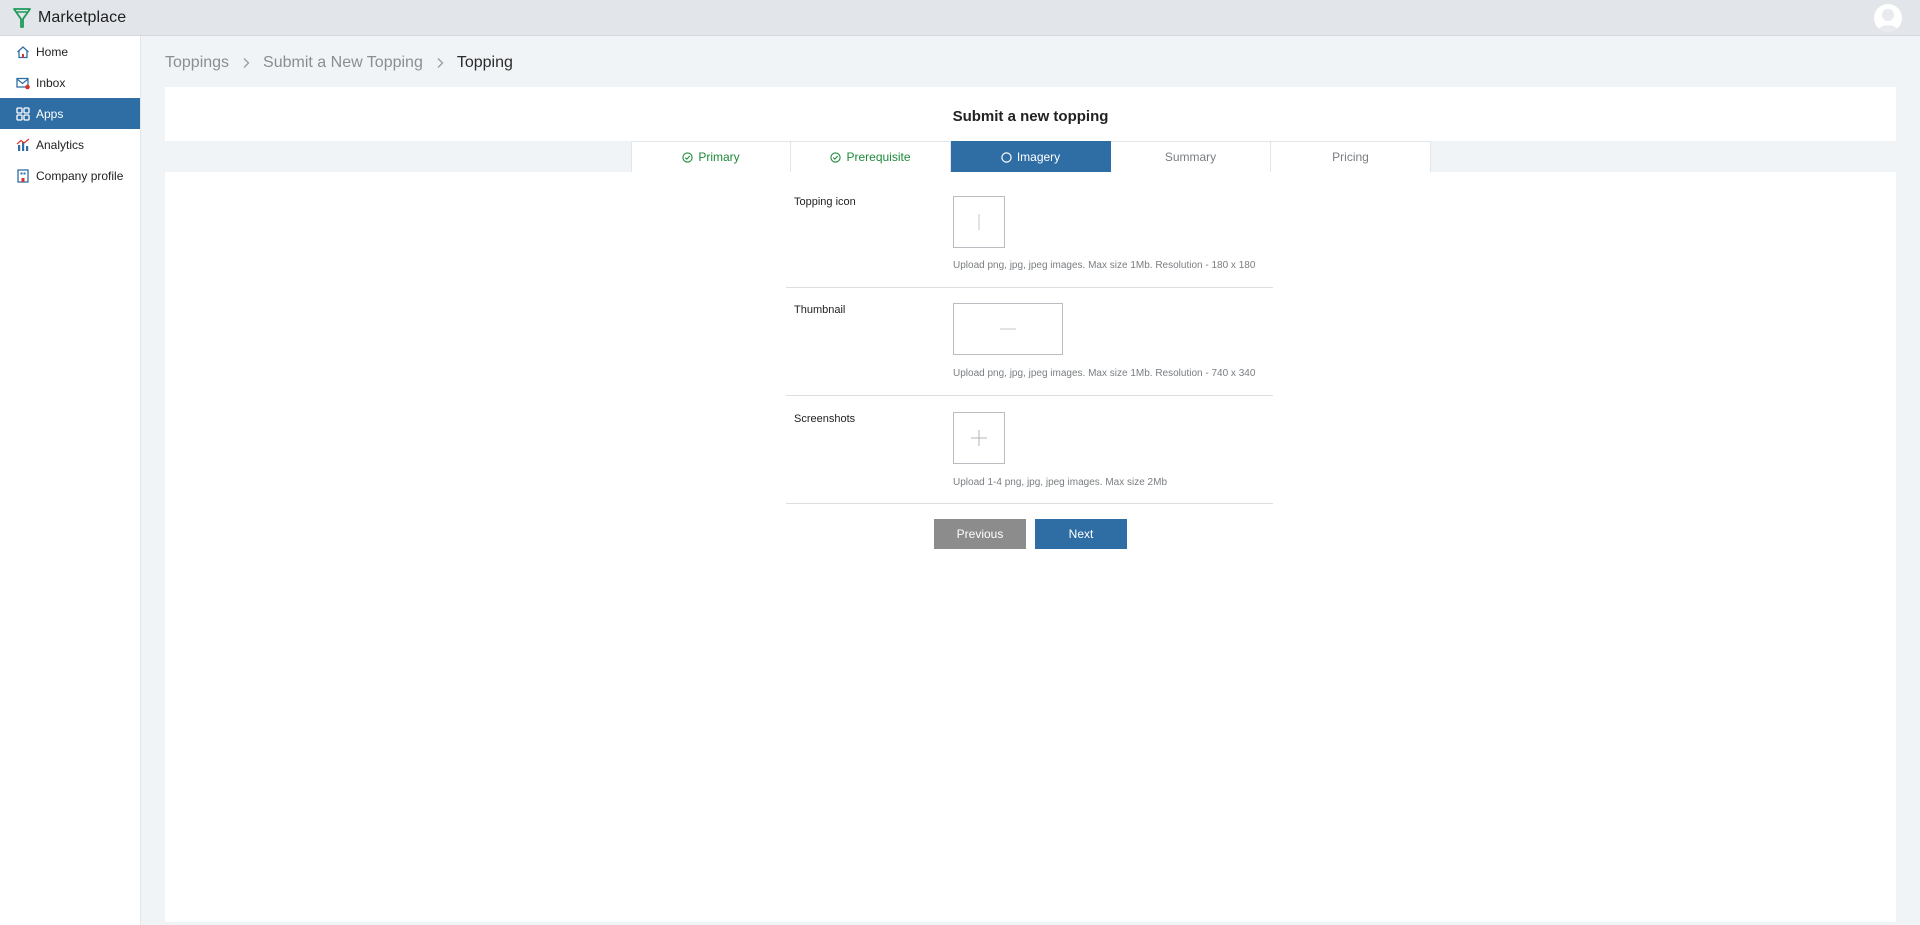  What do you see at coordinates (343, 63) in the screenshot?
I see `breadcrumb-submit-new-topping: Submit a New Topping` at bounding box center [343, 63].